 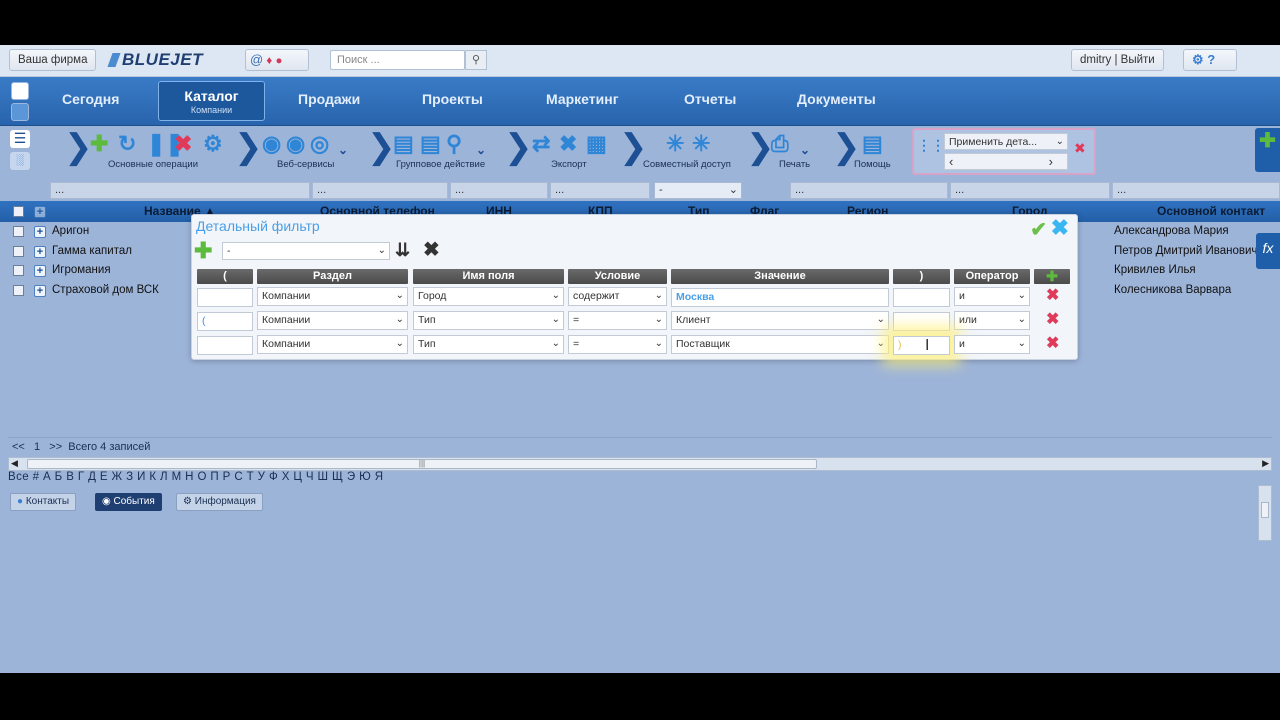 What do you see at coordinates (422, 464) in the screenshot?
I see `scroll-thumb: |||` at bounding box center [422, 464].